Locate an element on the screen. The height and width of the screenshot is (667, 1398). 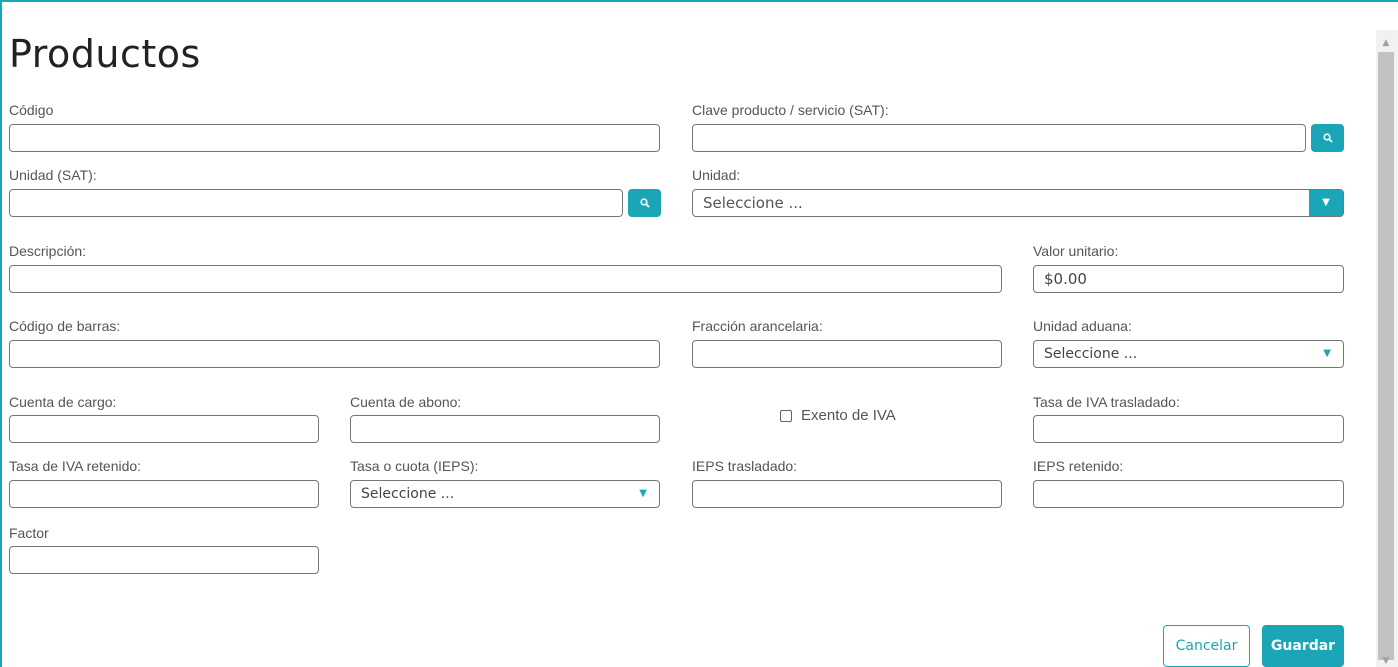
cuenta-cargo-input is located at coordinates (164, 429).